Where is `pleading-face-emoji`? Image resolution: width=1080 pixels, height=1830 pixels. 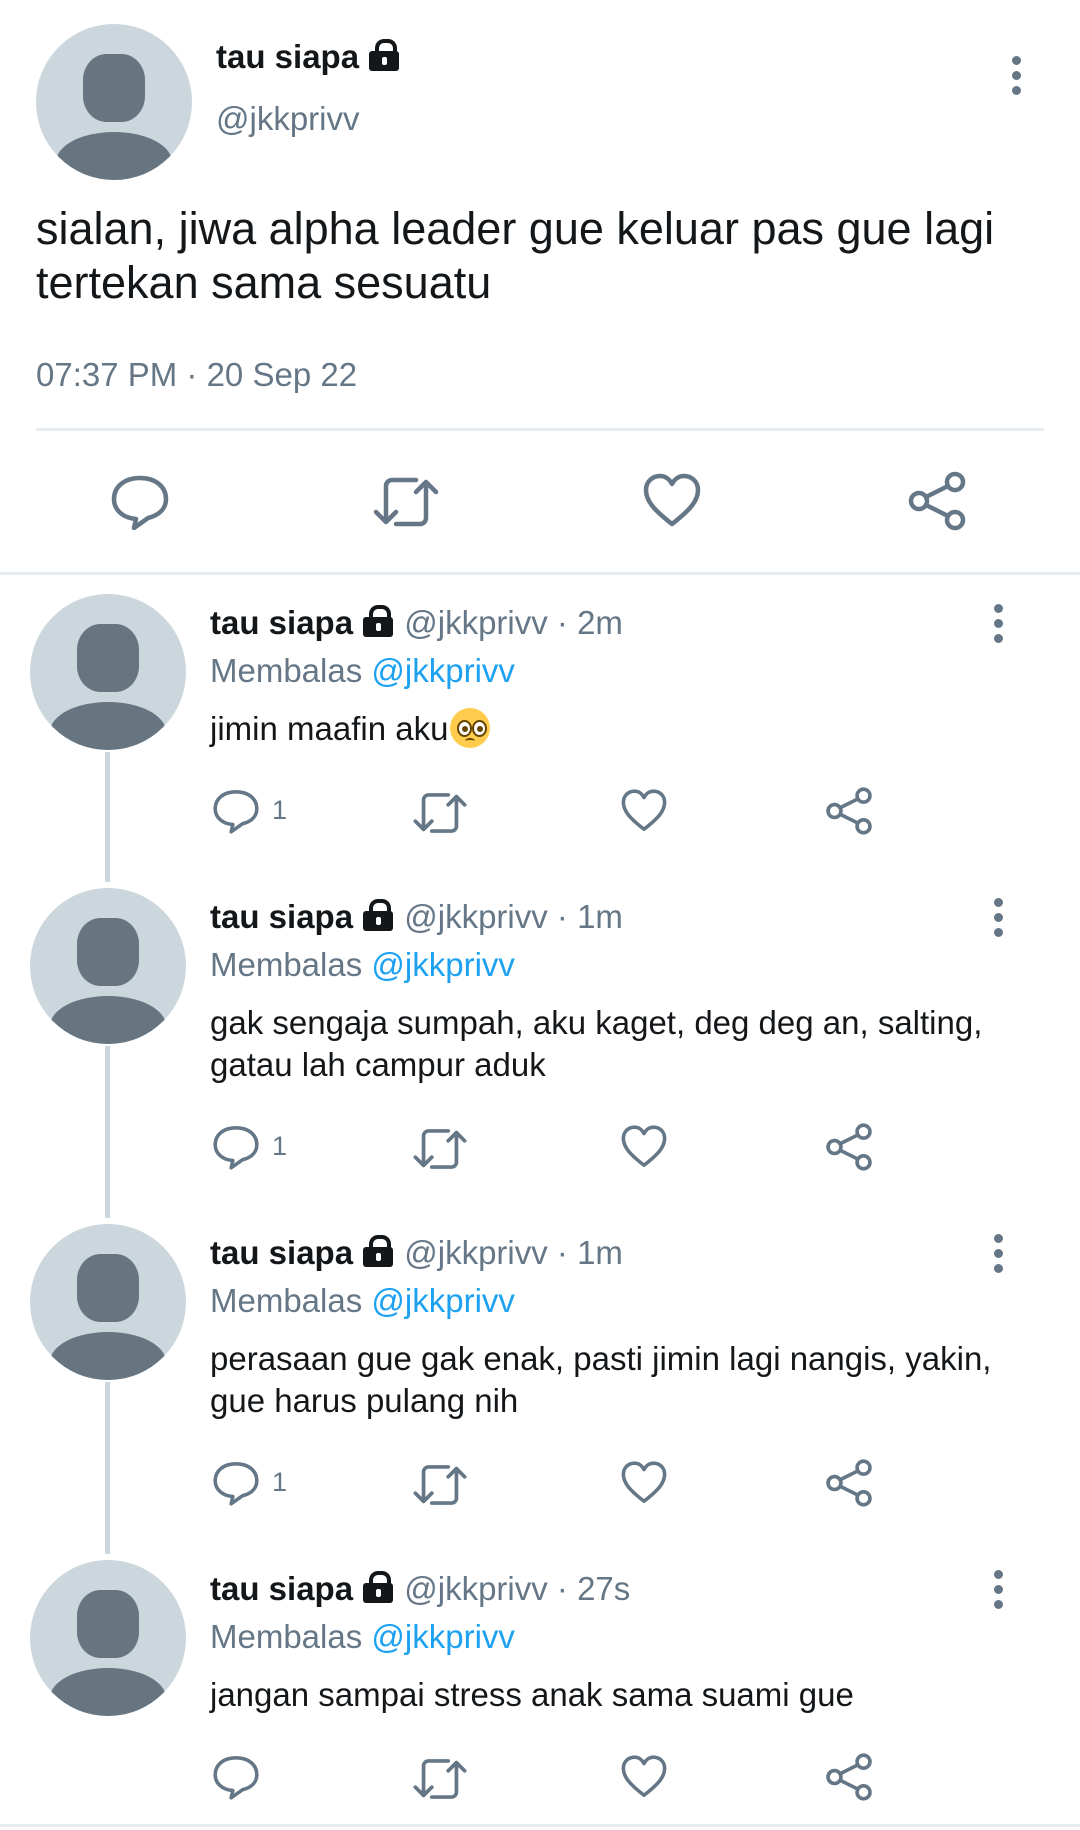
pleading-face-emoji is located at coordinates (470, 728).